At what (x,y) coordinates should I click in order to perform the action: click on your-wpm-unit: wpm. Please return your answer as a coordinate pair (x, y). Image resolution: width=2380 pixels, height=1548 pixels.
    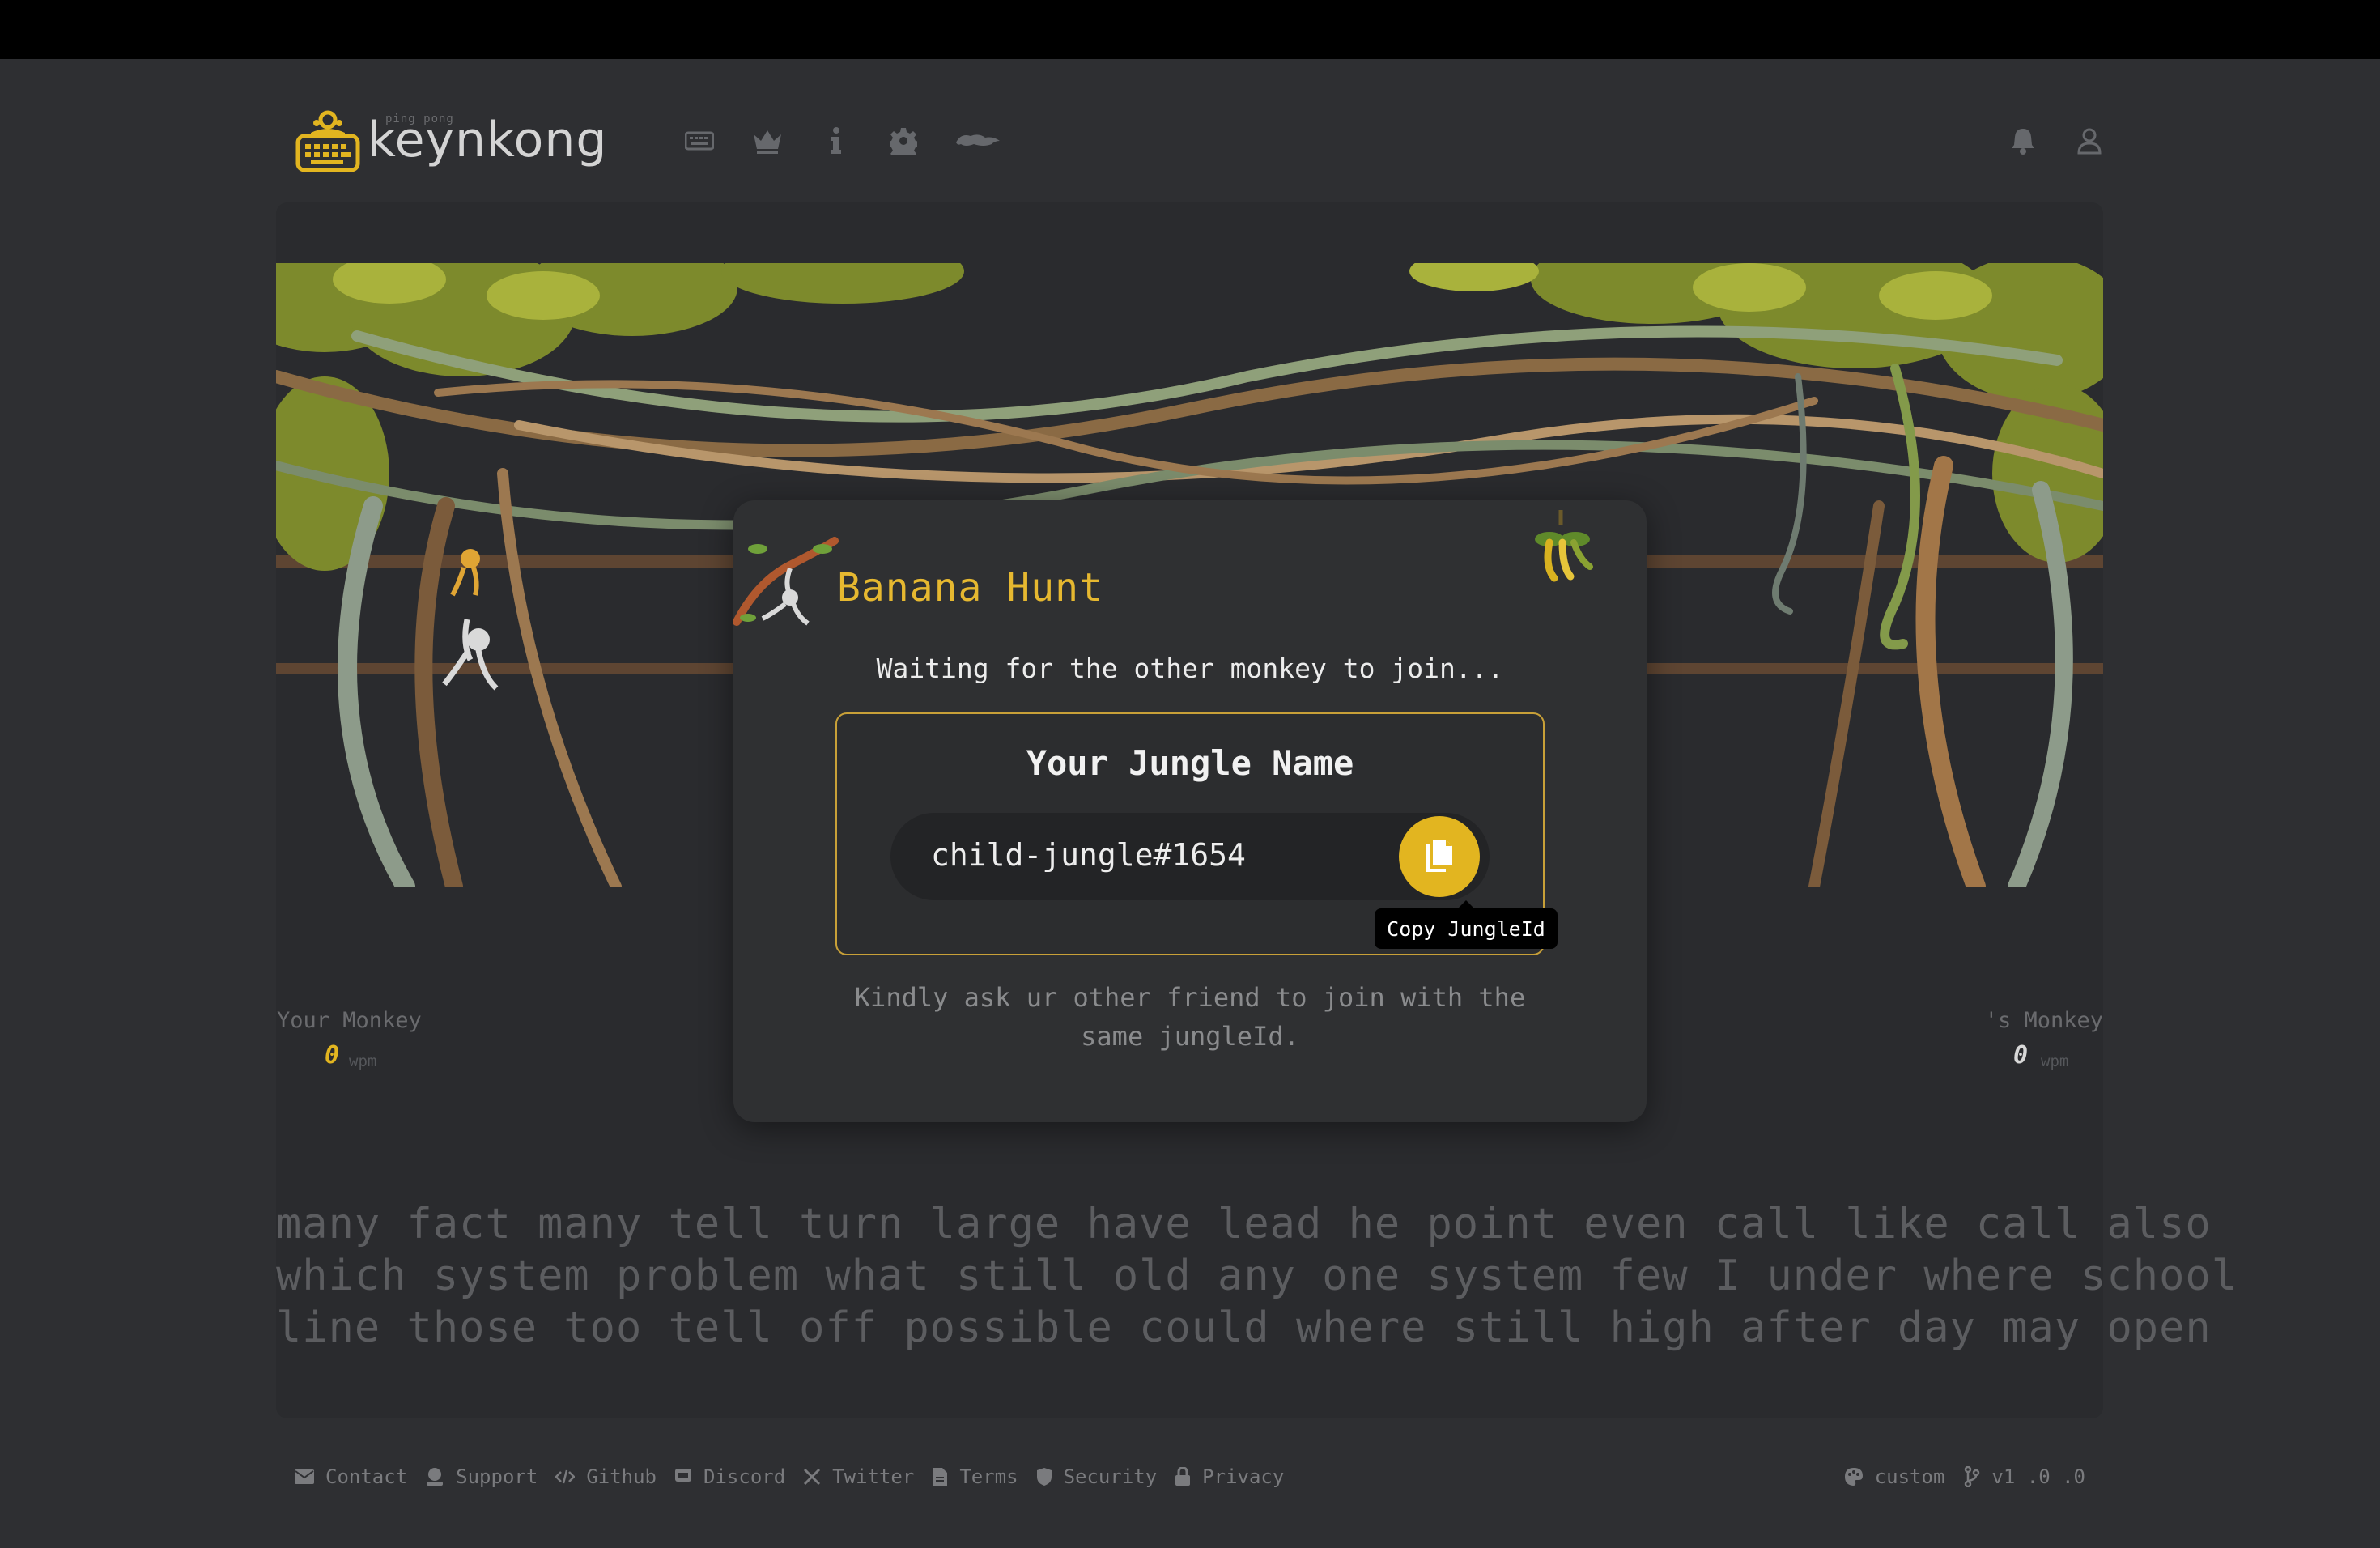
    Looking at the image, I should click on (363, 1061).